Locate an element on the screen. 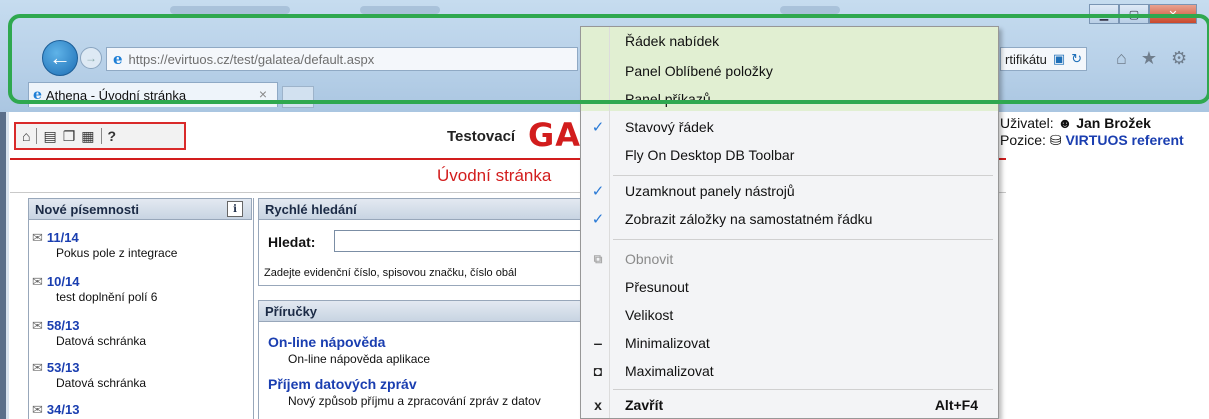  quick-search-header: Rychlé hledání is located at coordinates (423, 209).